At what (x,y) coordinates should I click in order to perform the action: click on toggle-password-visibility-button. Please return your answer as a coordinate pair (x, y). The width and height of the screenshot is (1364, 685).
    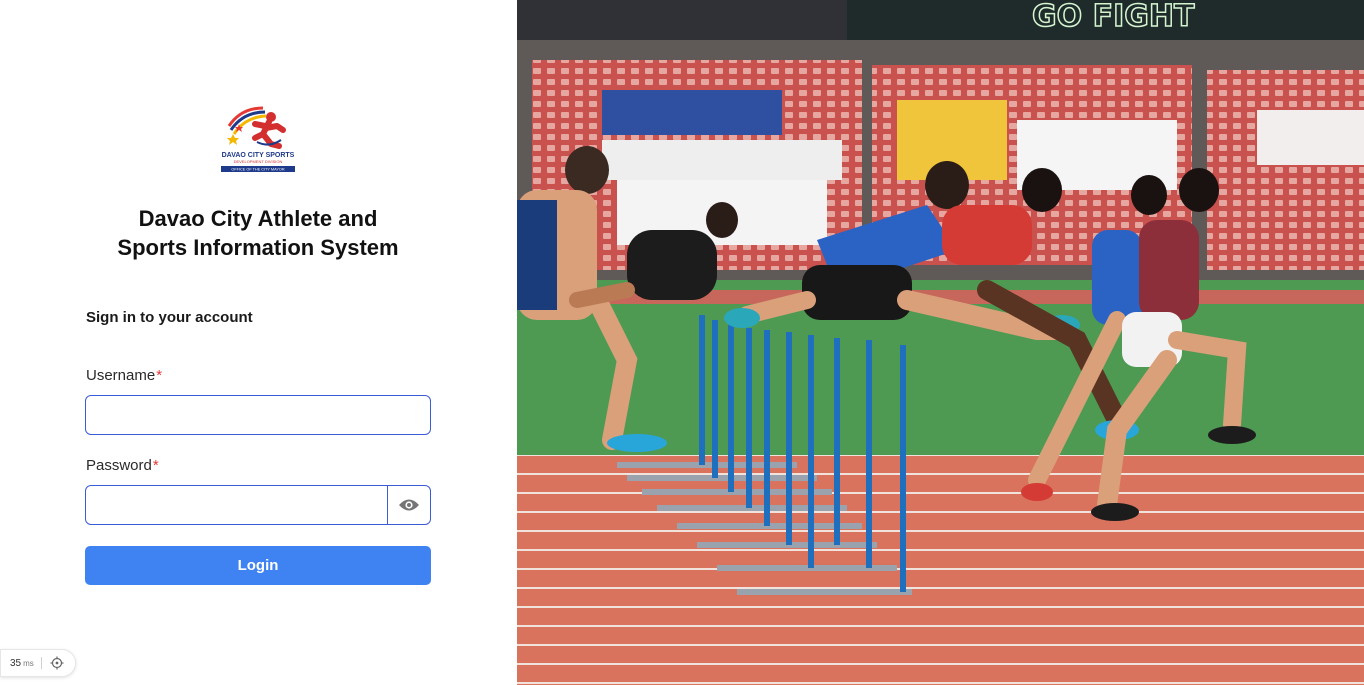
    Looking at the image, I should click on (409, 505).